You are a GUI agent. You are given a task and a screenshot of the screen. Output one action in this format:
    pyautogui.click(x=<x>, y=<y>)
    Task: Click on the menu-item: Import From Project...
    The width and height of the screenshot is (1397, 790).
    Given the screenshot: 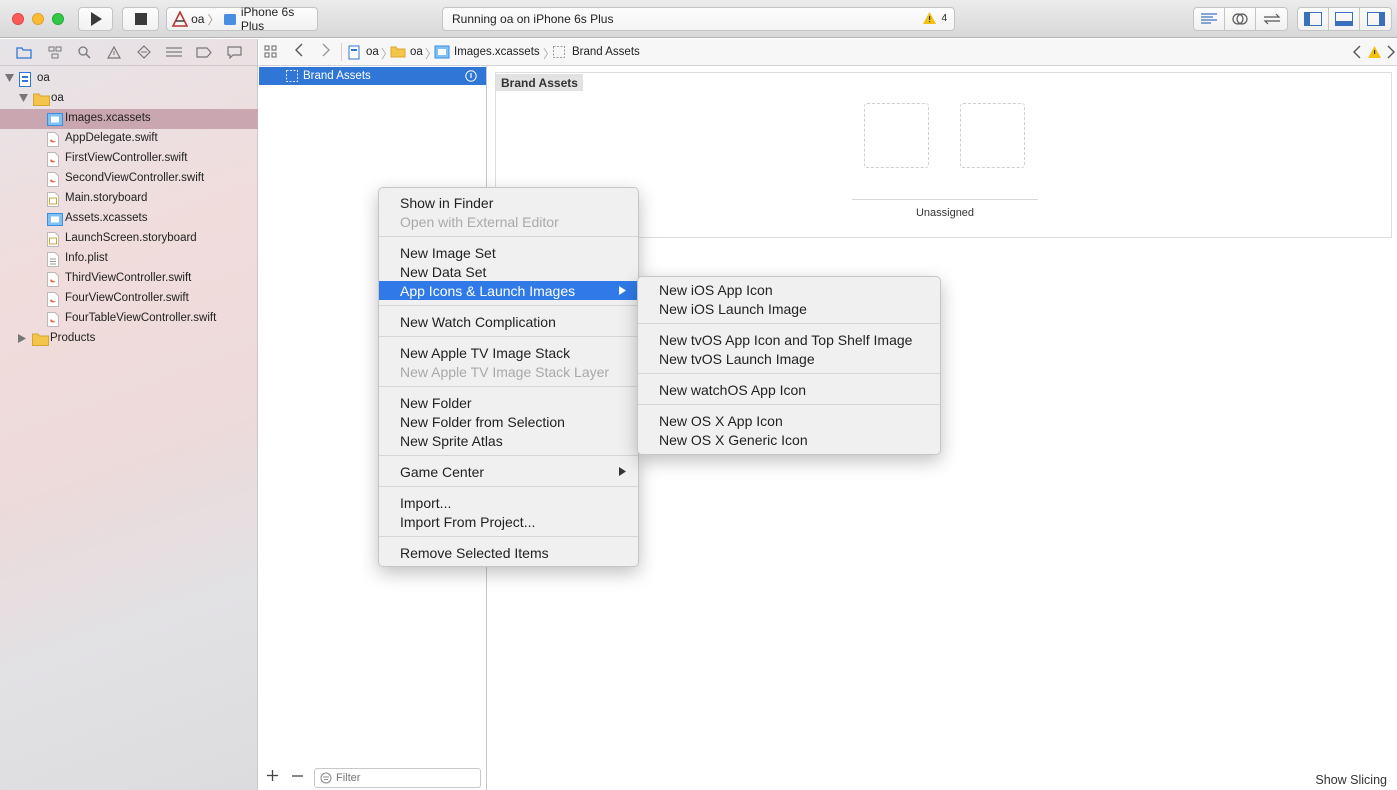 What is the action you would take?
    pyautogui.click(x=508, y=521)
    